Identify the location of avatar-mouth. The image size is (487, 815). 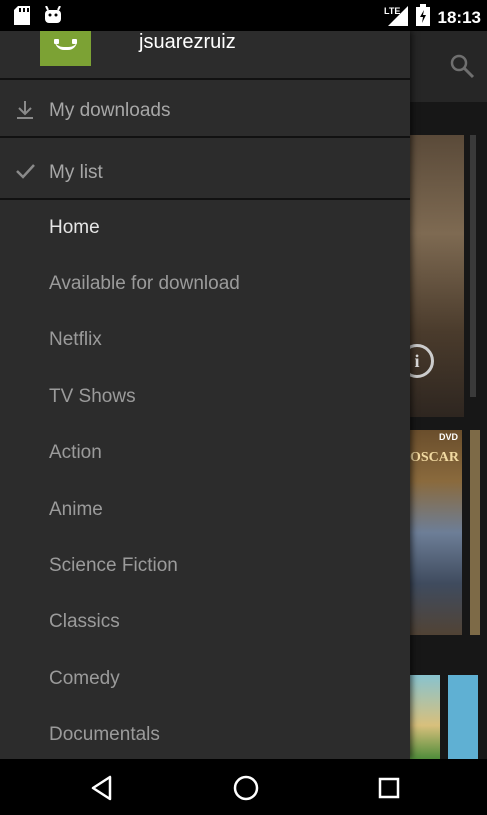
(66, 45).